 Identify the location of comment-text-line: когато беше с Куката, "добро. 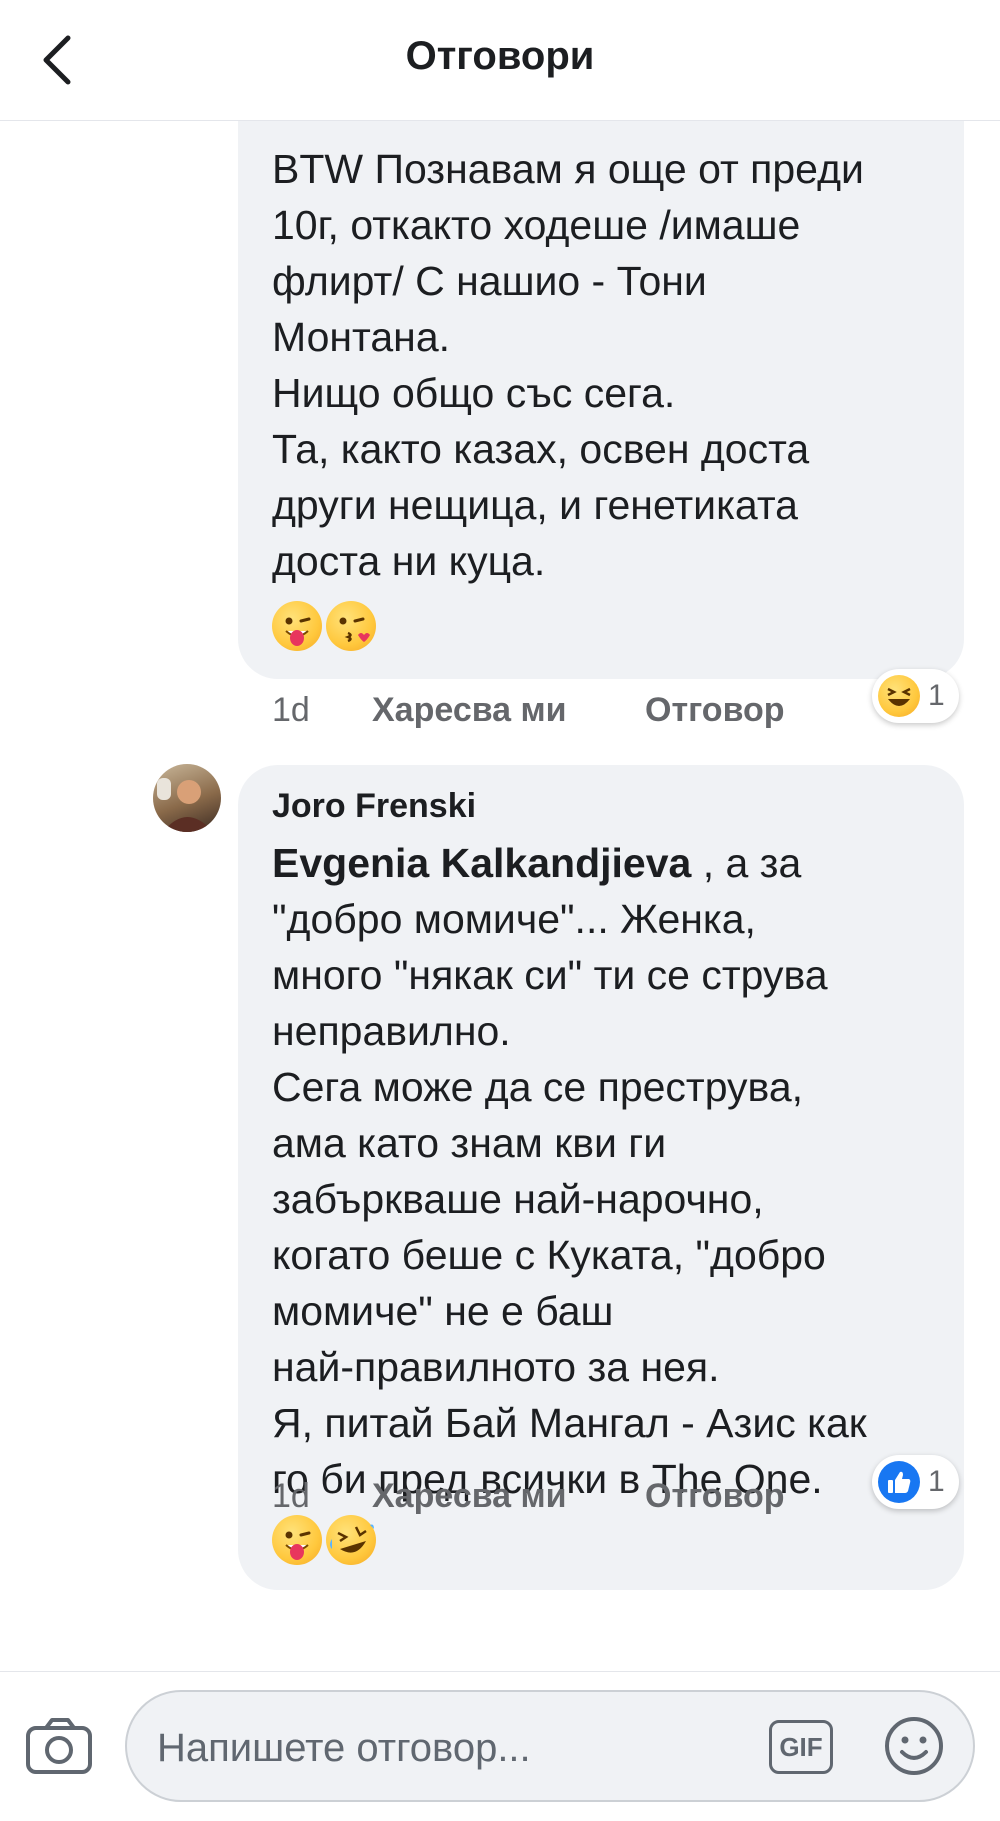
(549, 1255).